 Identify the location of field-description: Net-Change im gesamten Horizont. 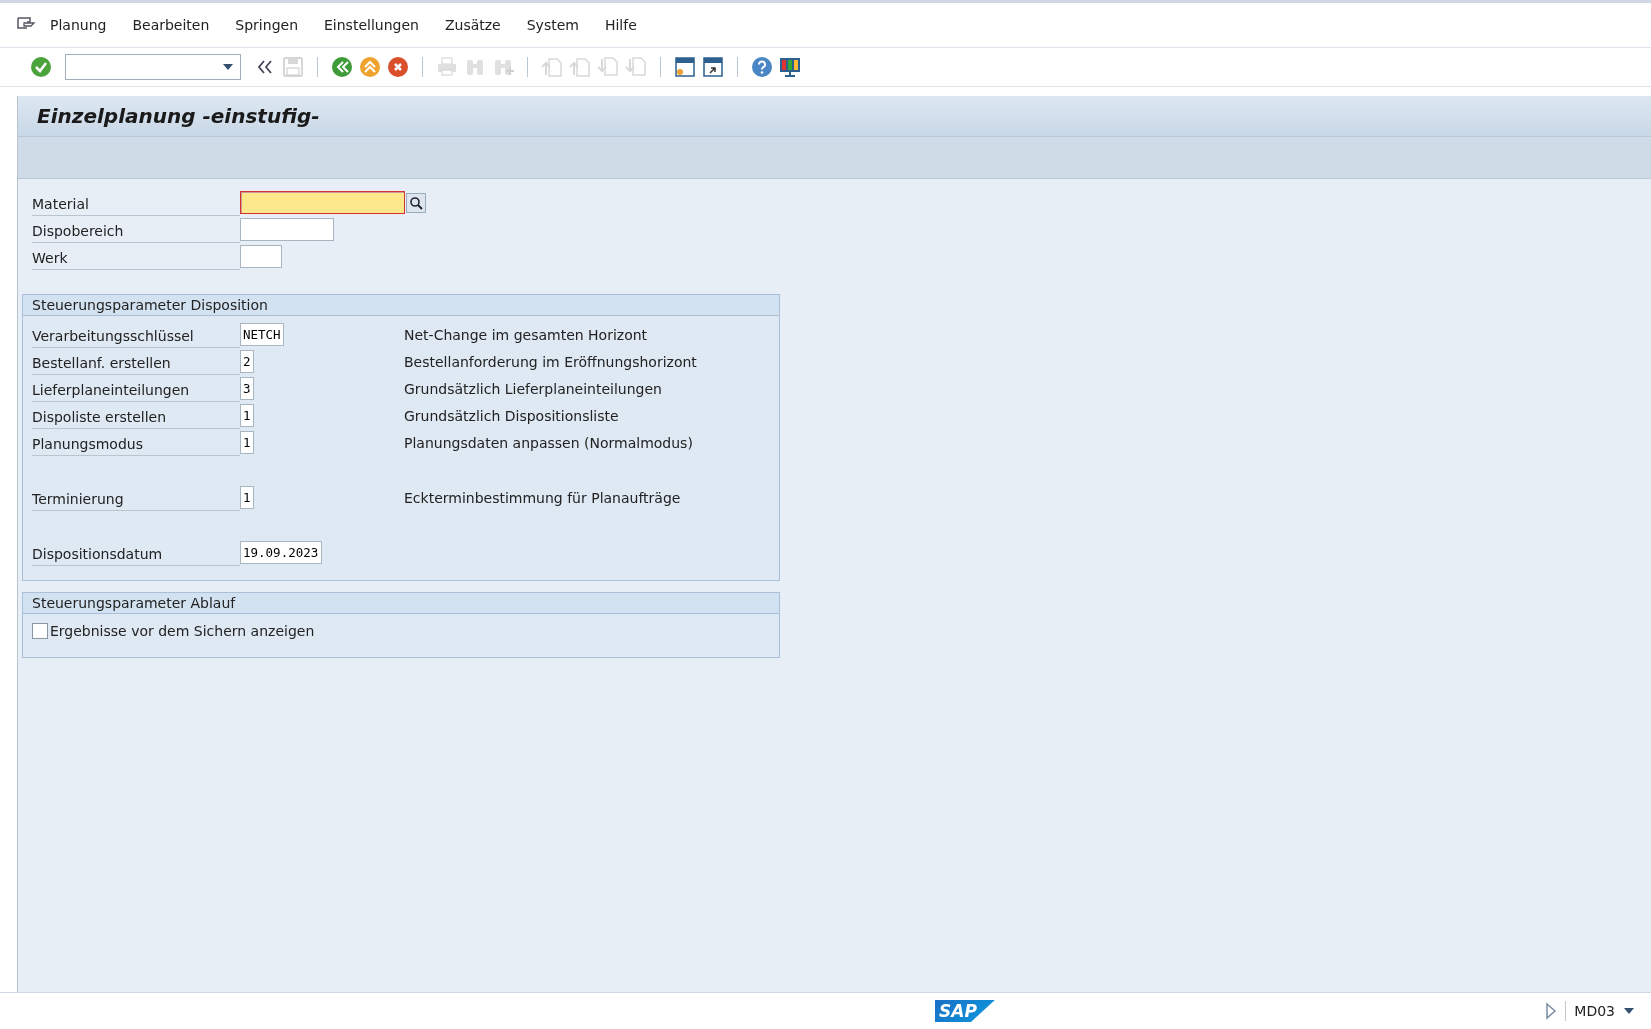
(526, 334).